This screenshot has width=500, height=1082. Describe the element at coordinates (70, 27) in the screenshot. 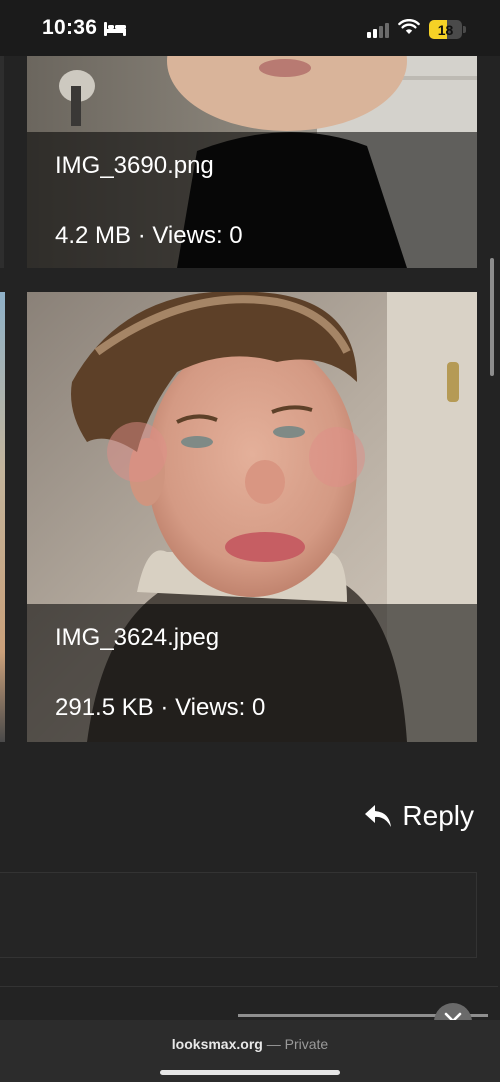

I see `status-time: 10:36` at that location.